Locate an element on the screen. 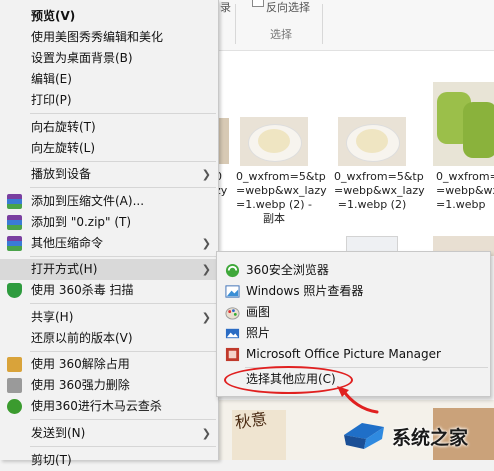  menu-item-label: 向左旋转(L) is located at coordinates (63, 148).